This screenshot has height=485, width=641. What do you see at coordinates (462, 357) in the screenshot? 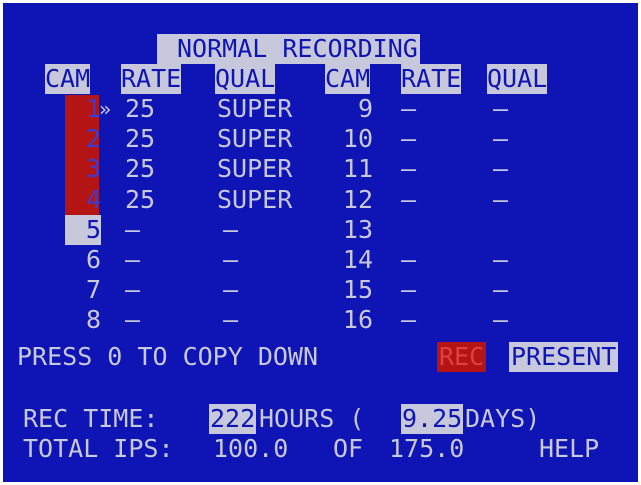
I see `rec-button: REC` at bounding box center [462, 357].